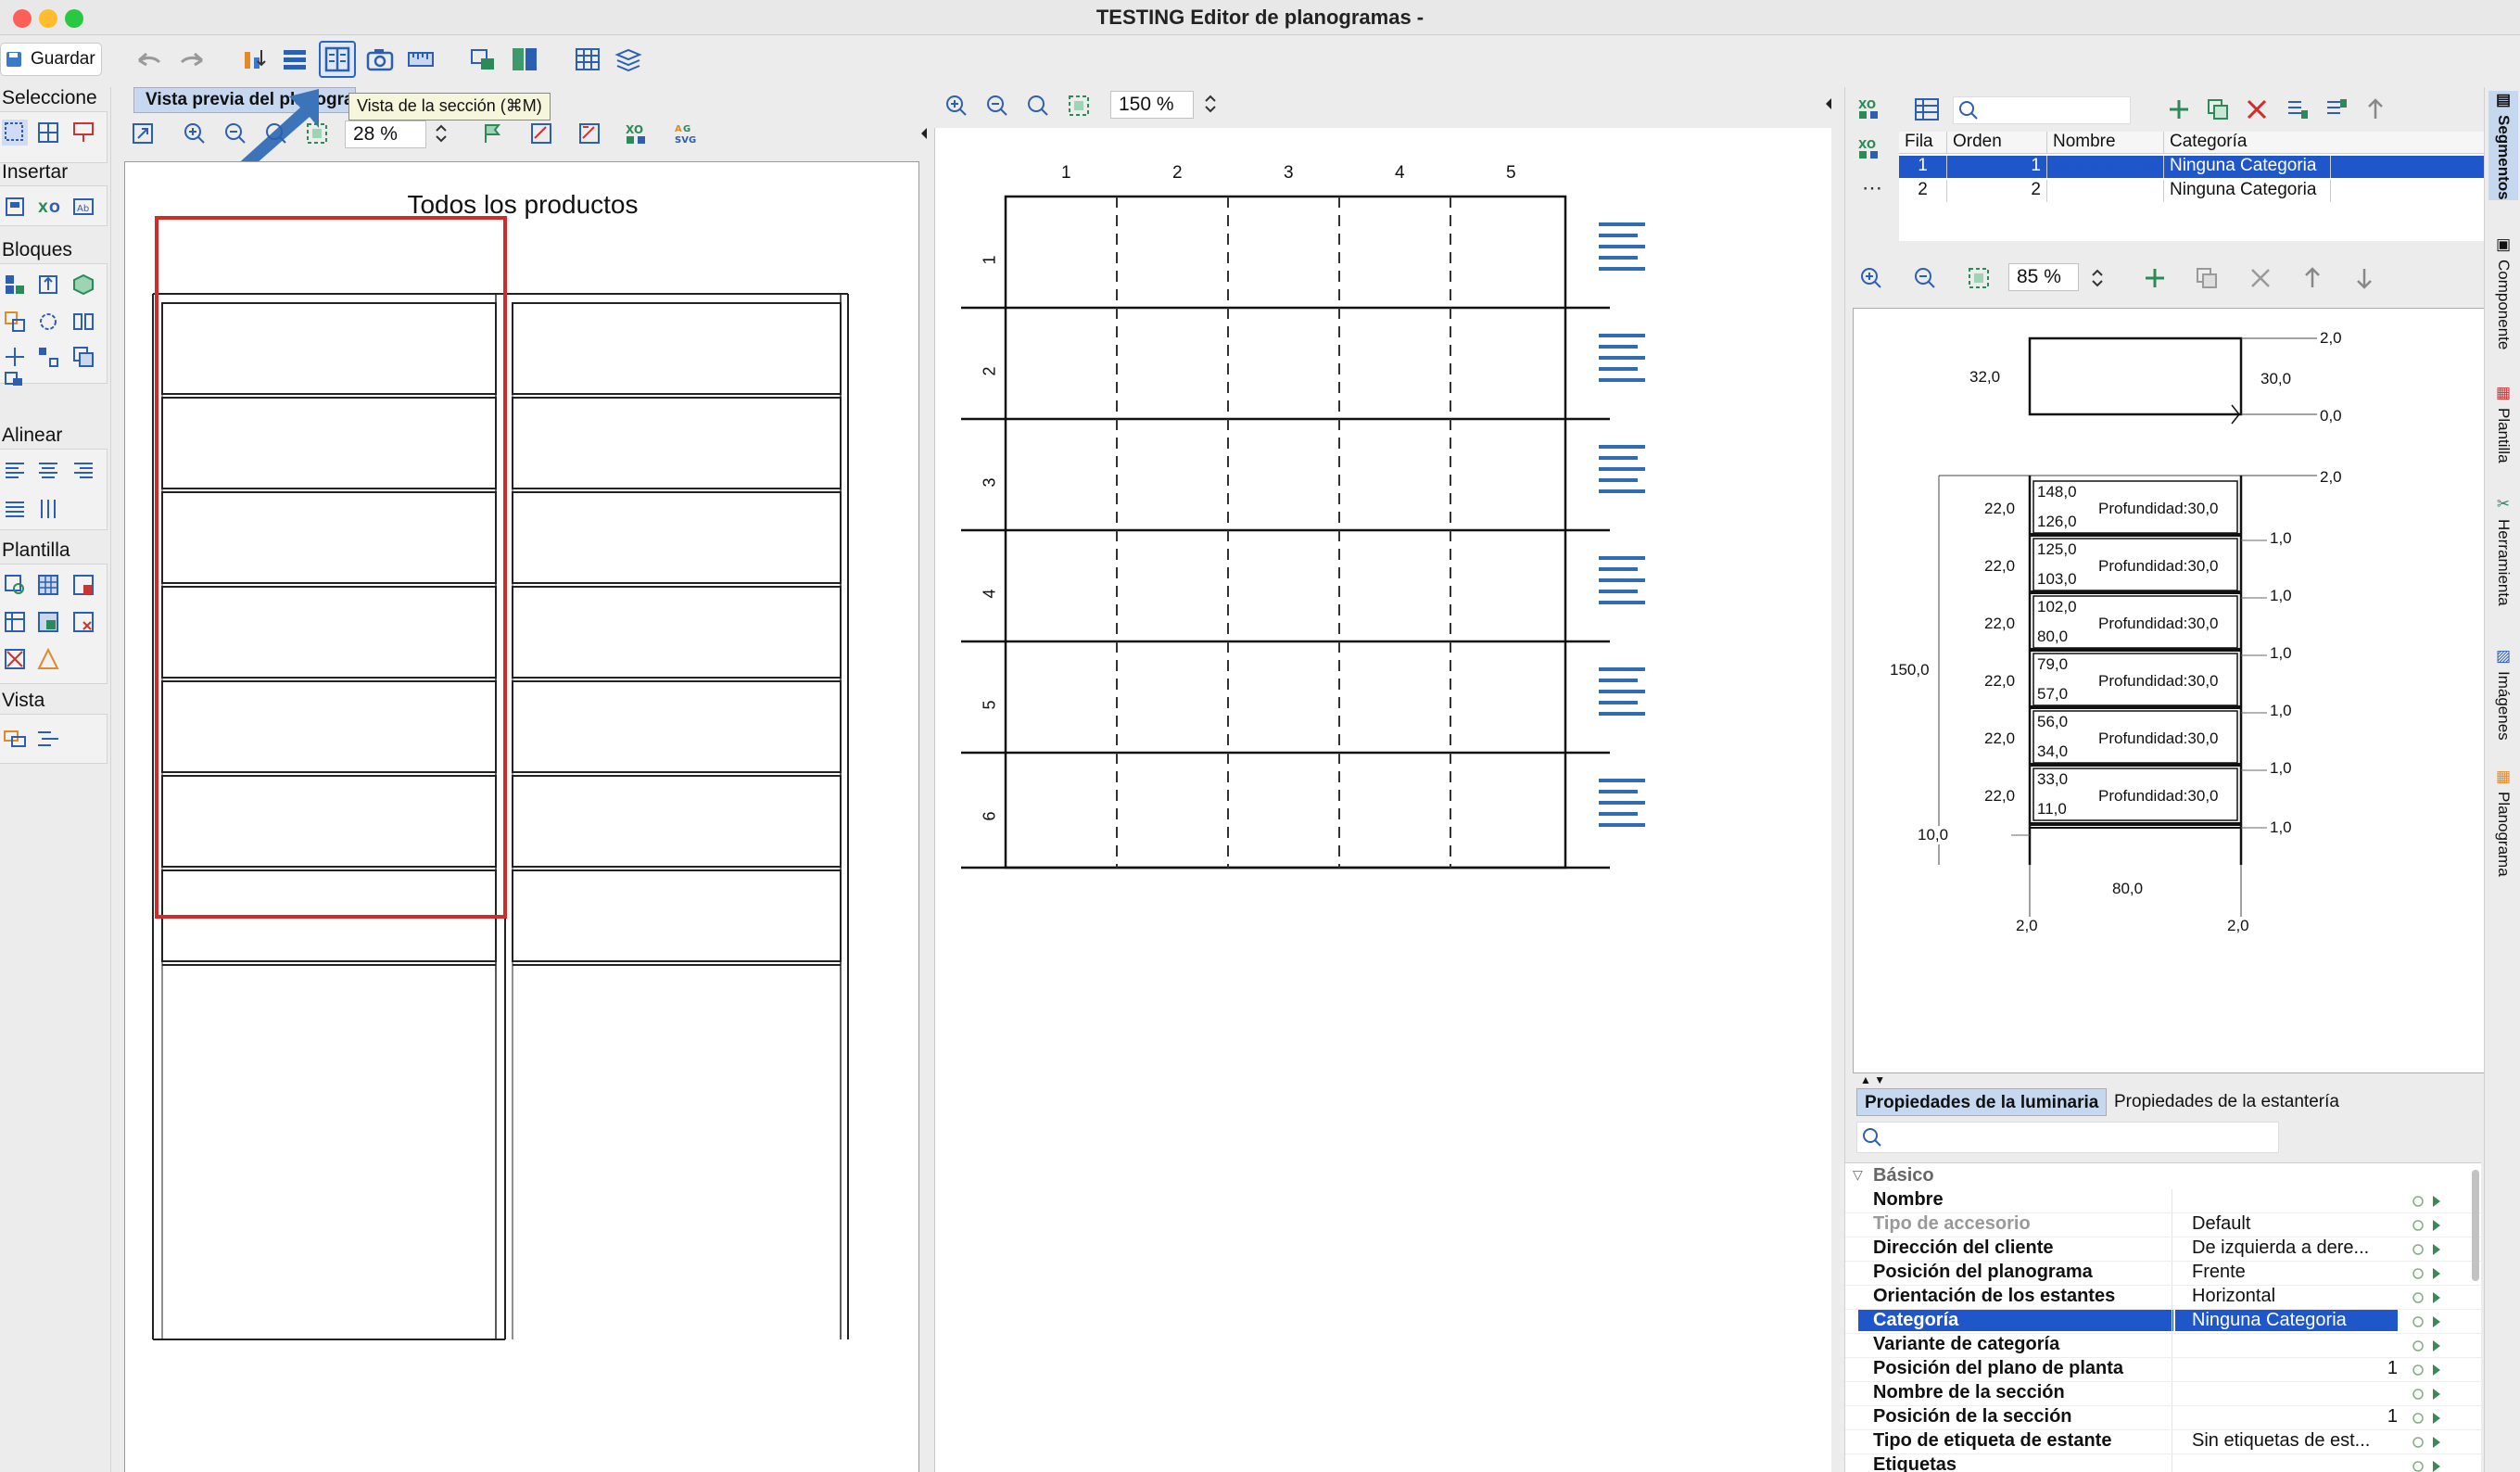 The width and height of the screenshot is (2520, 1472). Describe the element at coordinates (254, 59) in the screenshot. I see `sort-tool-button` at that location.